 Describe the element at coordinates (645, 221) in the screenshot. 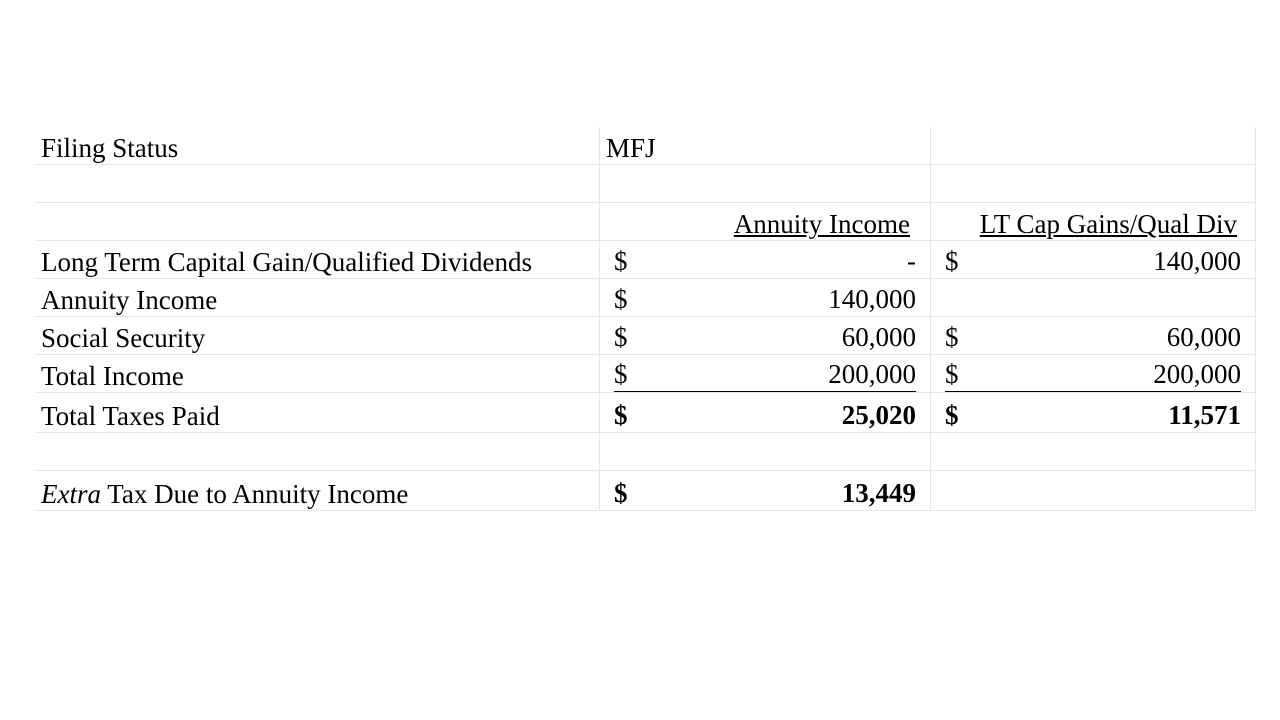

I see `header-row: Annuity Income LT Cap Gains/Qual Div` at that location.